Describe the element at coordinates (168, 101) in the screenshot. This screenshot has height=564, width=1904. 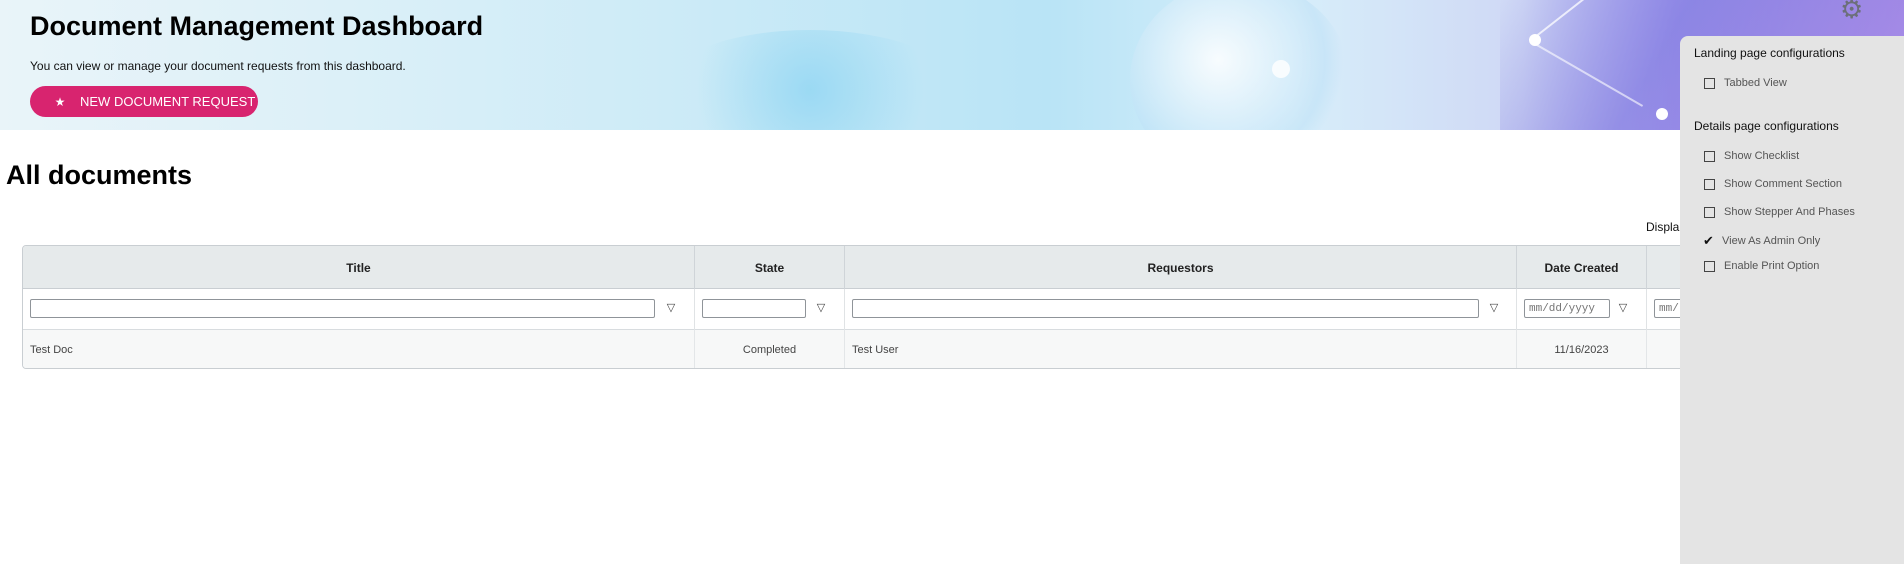
I see `new-document-request-label: NEW DOCUMENT REQUEST` at that location.